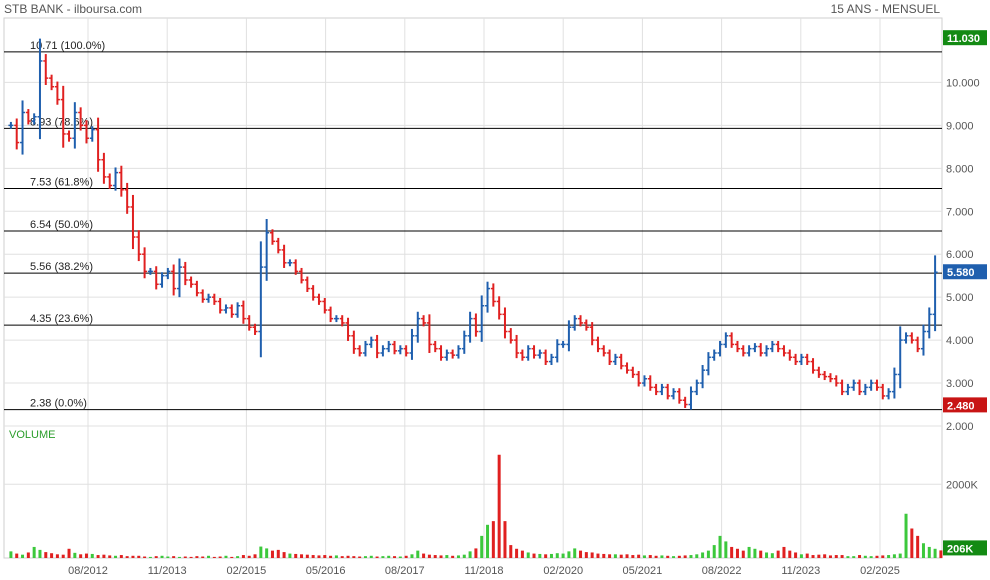 The image size is (990, 580). Describe the element at coordinates (326, 571) in the screenshot. I see `x-tick-label: 05/2016` at that location.